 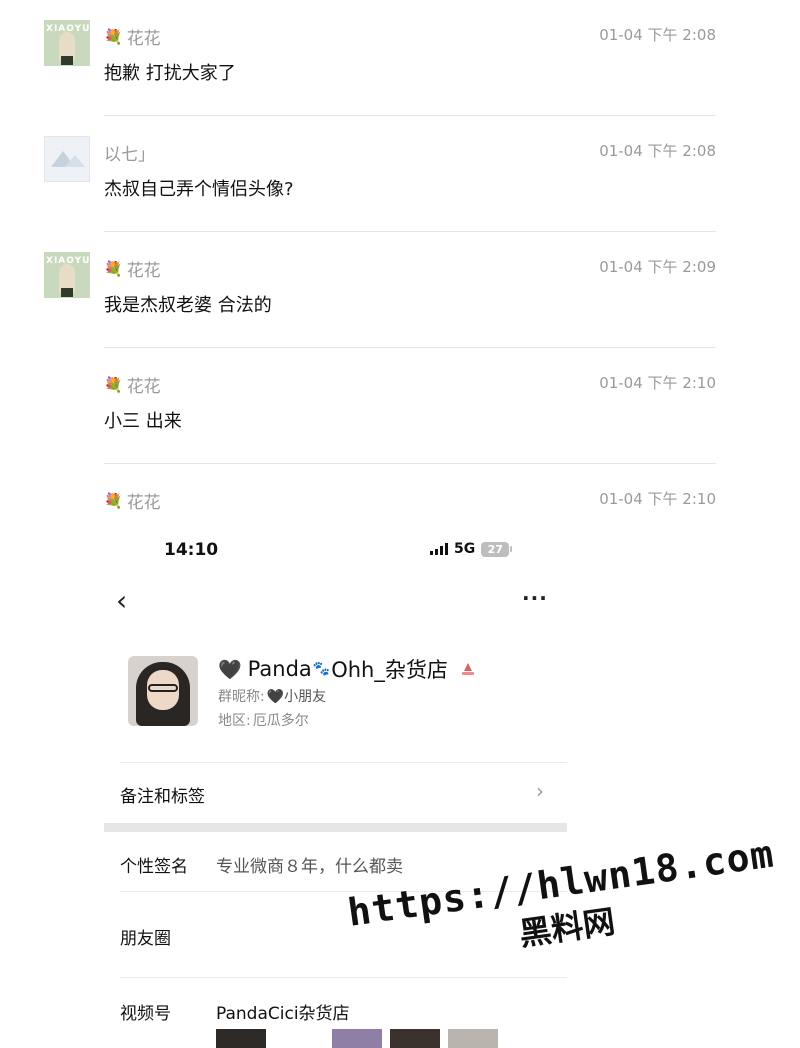 I want to click on section-separator, so click(x=335, y=827).